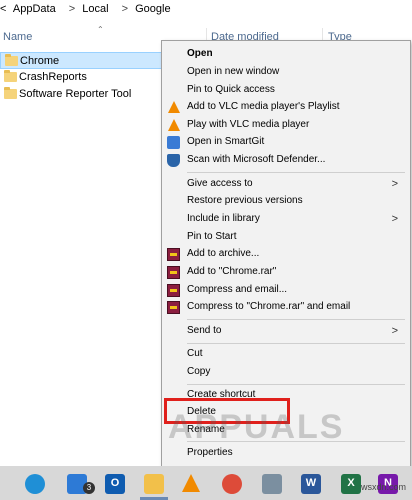 The width and height of the screenshot is (412, 500). I want to click on appuals-watermark: APPUALS, so click(256, 427).